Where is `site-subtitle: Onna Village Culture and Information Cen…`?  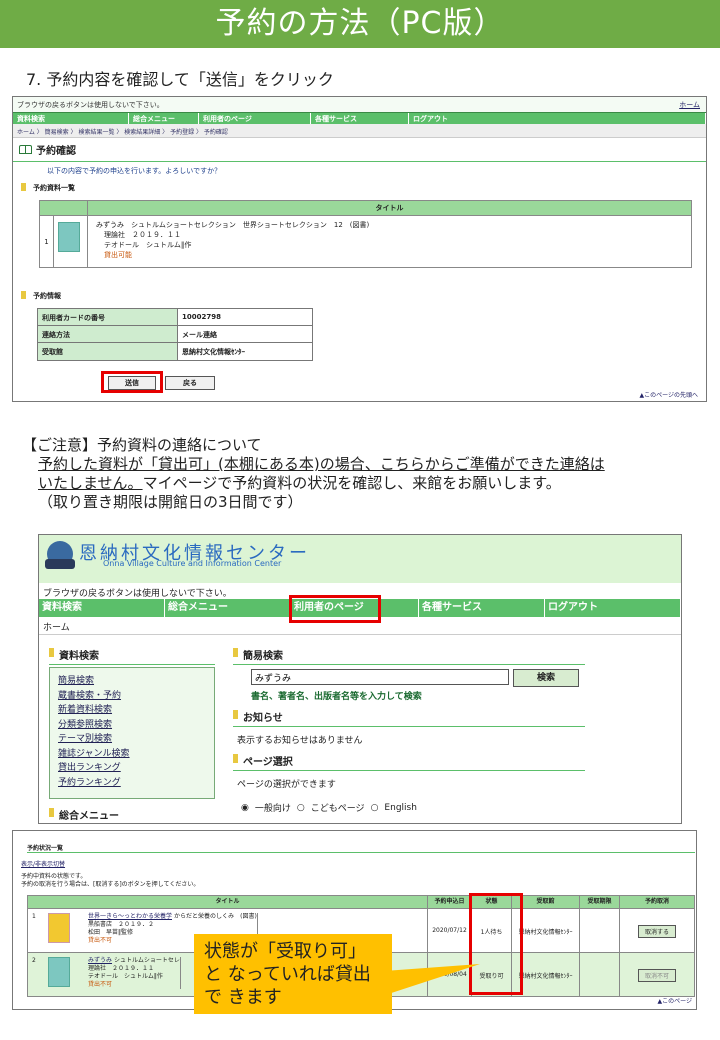
site-subtitle: Onna Village Culture and Information Cen… is located at coordinates (192, 563).